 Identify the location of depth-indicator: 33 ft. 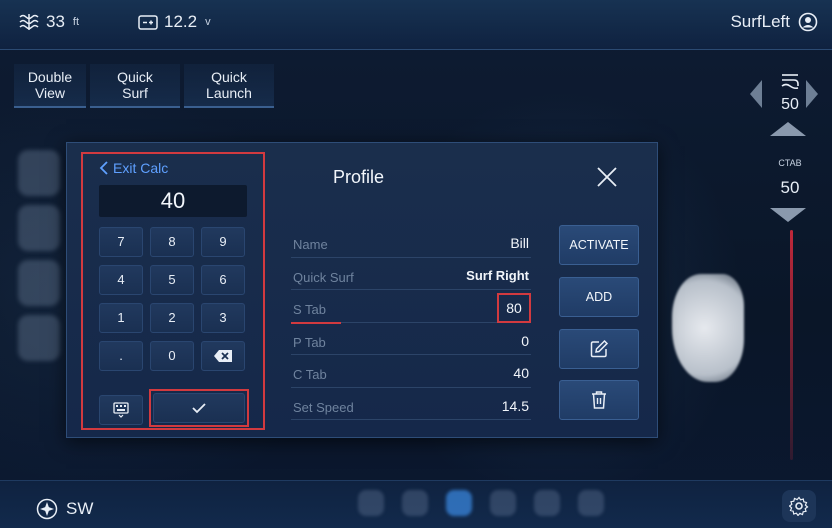
(48, 22).